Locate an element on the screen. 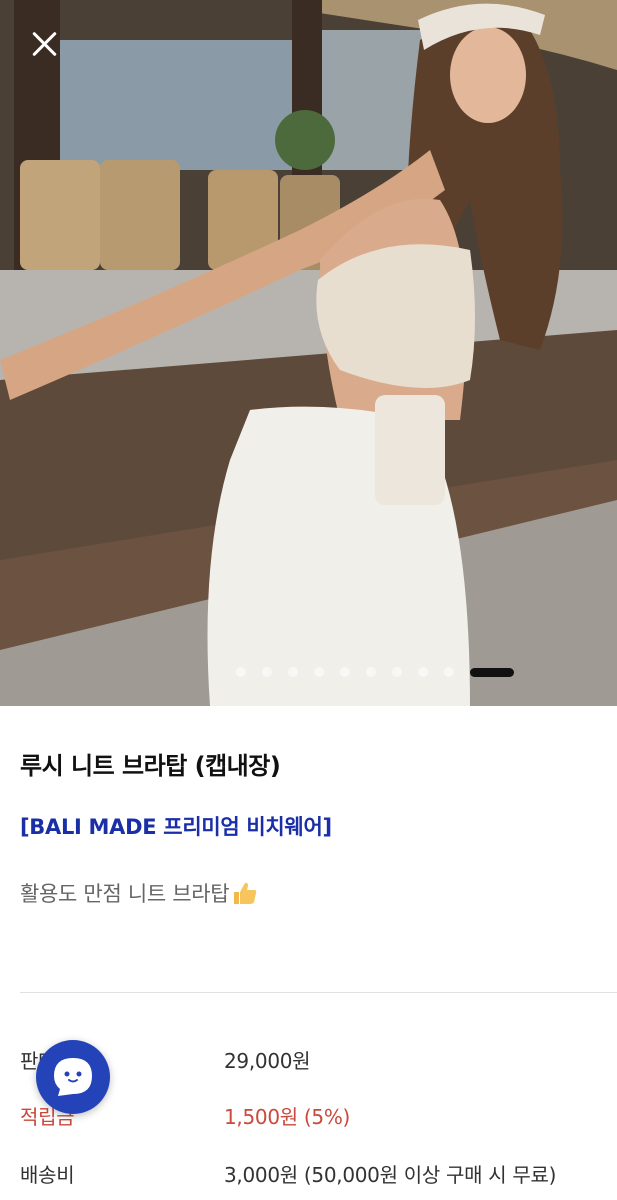 The image size is (617, 1200). chat-bubble-icon is located at coordinates (73, 1077).